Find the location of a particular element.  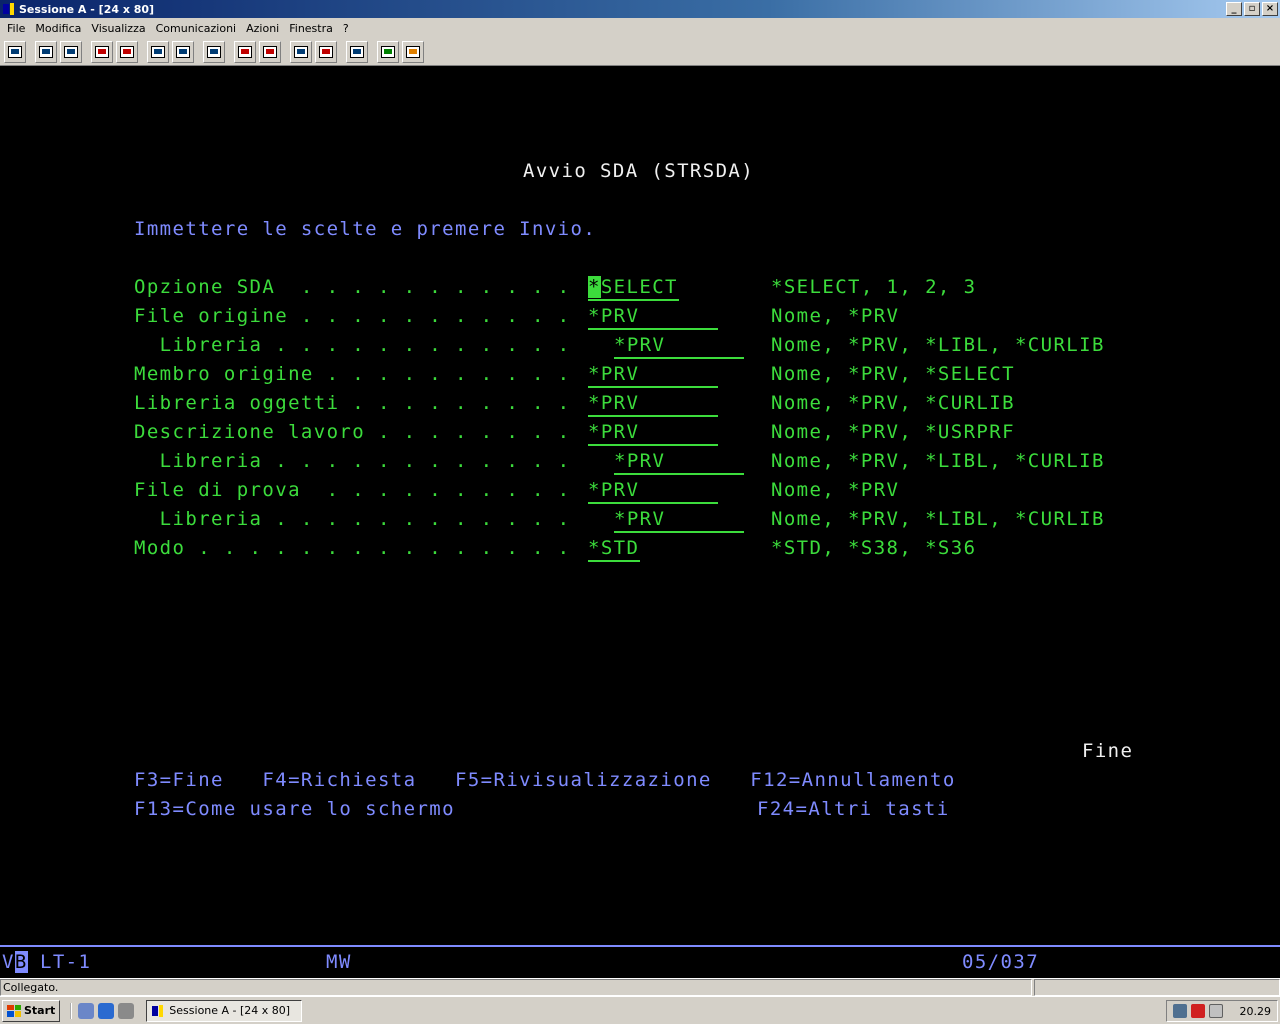

network-icon is located at coordinates (126, 1010).